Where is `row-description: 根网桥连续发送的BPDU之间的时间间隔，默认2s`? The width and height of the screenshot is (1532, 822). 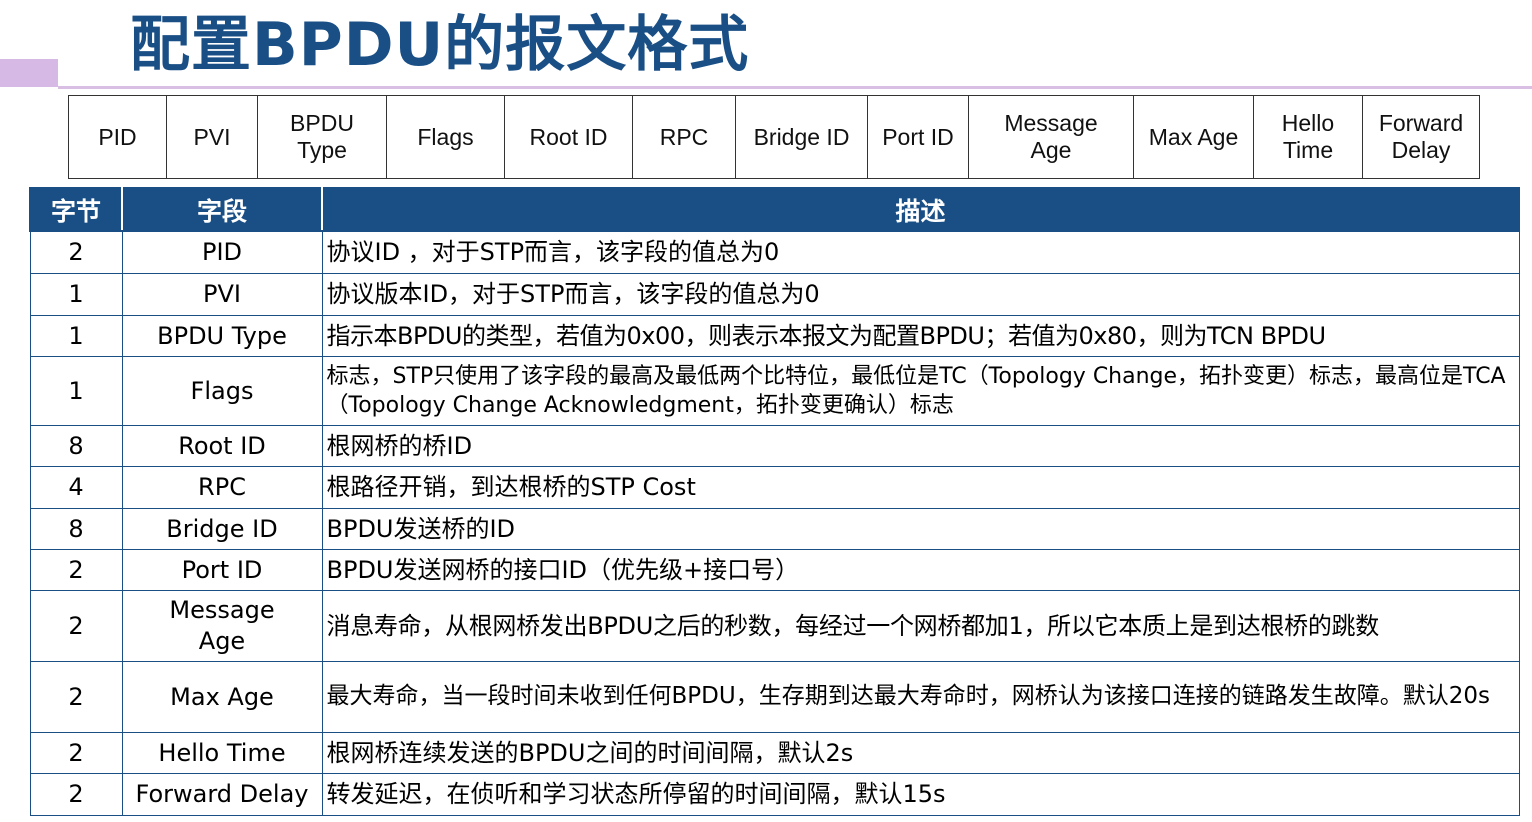
row-description: 根网桥连续发送的BPDU之间的时间间隔，默认2s is located at coordinates (920, 752).